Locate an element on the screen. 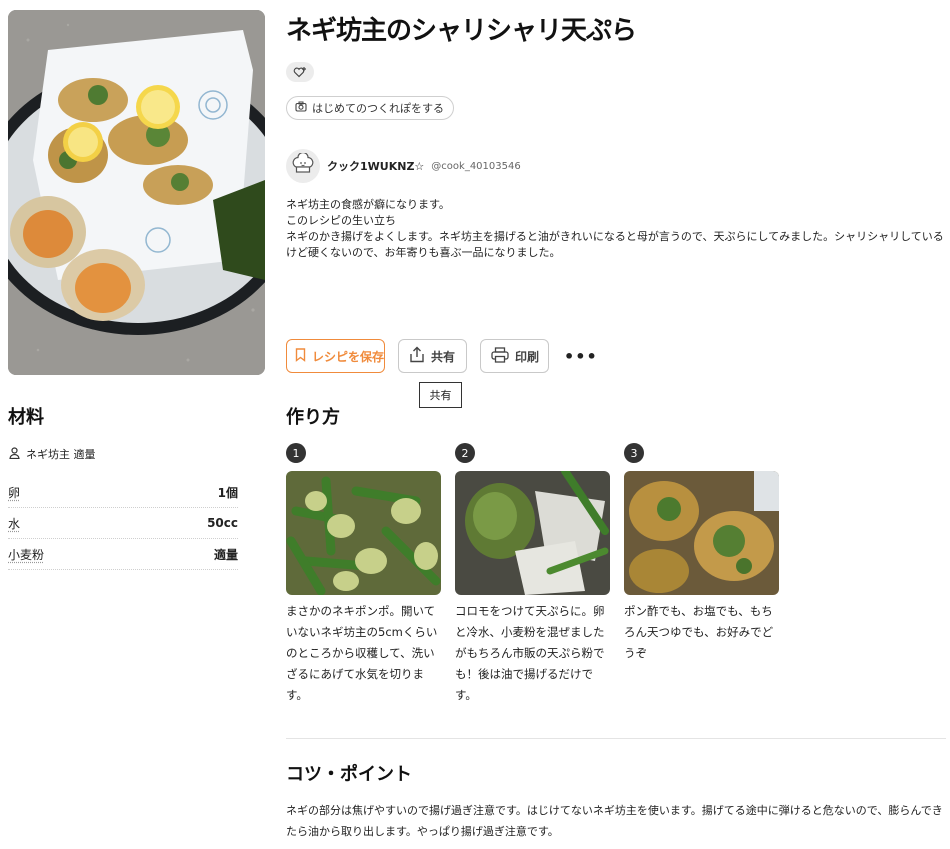 This screenshot has width=950, height=849. step-text: ポン酢でも、お塩でも、もちろん天つゆでも、お好みでどうぞ is located at coordinates (699, 632).